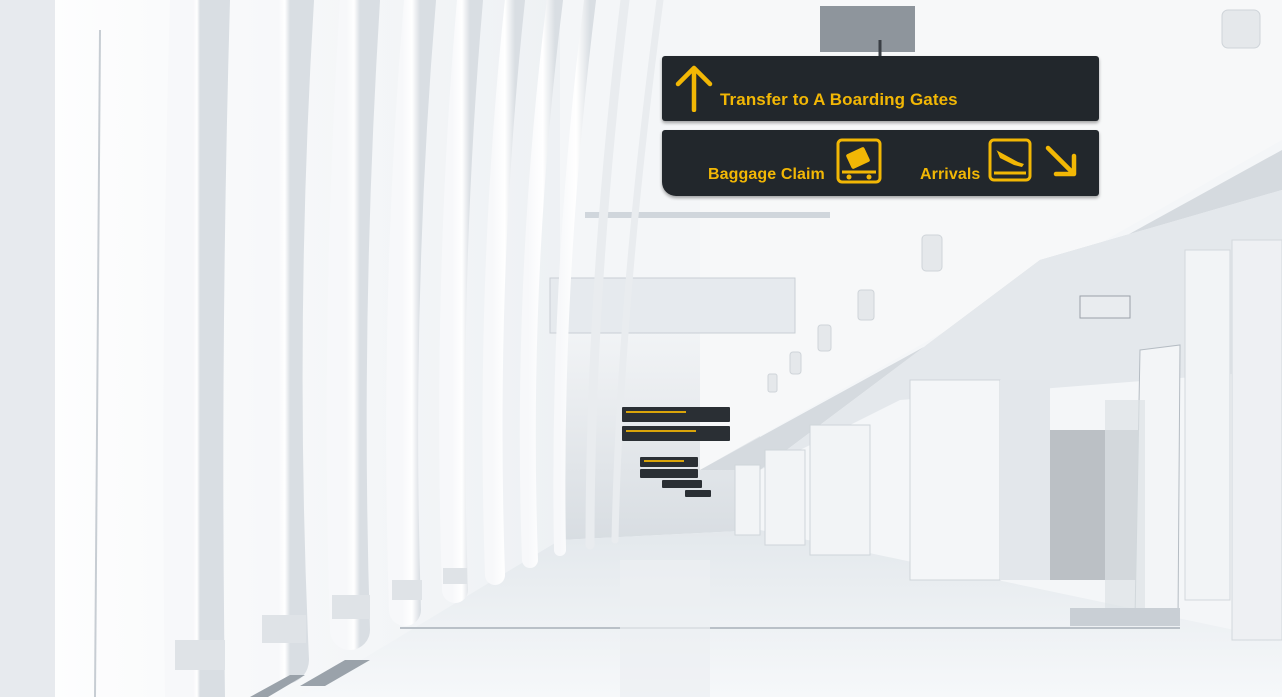  I want to click on ceiling-box, so click(867, 29).